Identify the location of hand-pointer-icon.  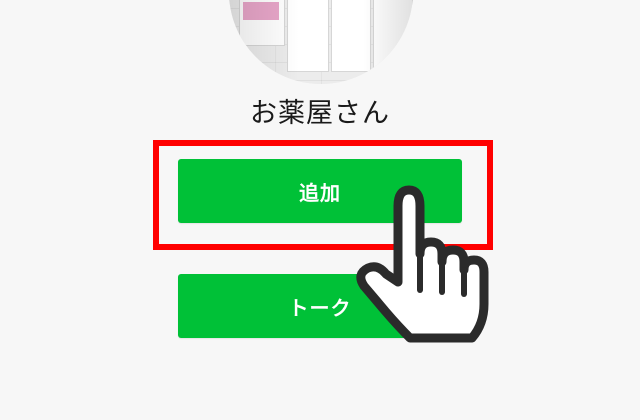
(422, 264).